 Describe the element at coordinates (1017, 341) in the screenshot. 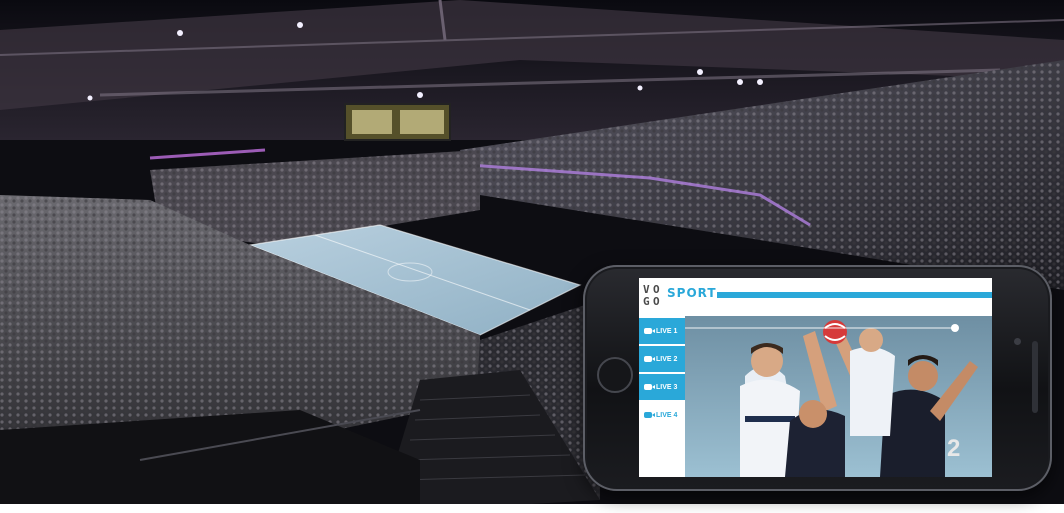

I see `front-camera` at that location.